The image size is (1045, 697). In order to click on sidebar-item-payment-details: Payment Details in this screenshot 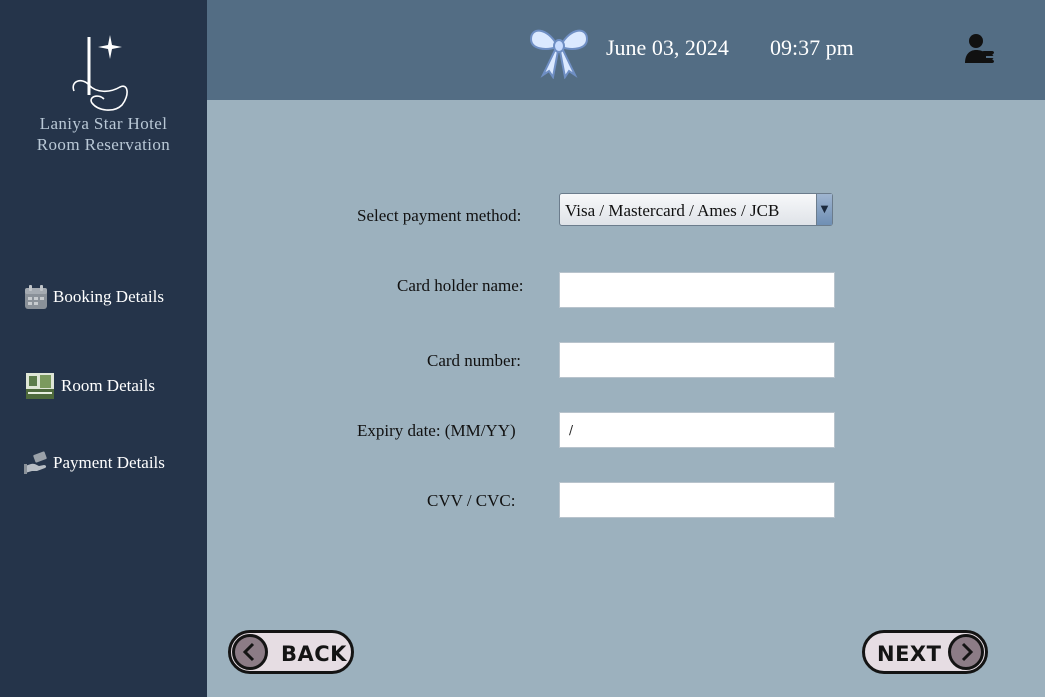, I will do `click(94, 463)`.